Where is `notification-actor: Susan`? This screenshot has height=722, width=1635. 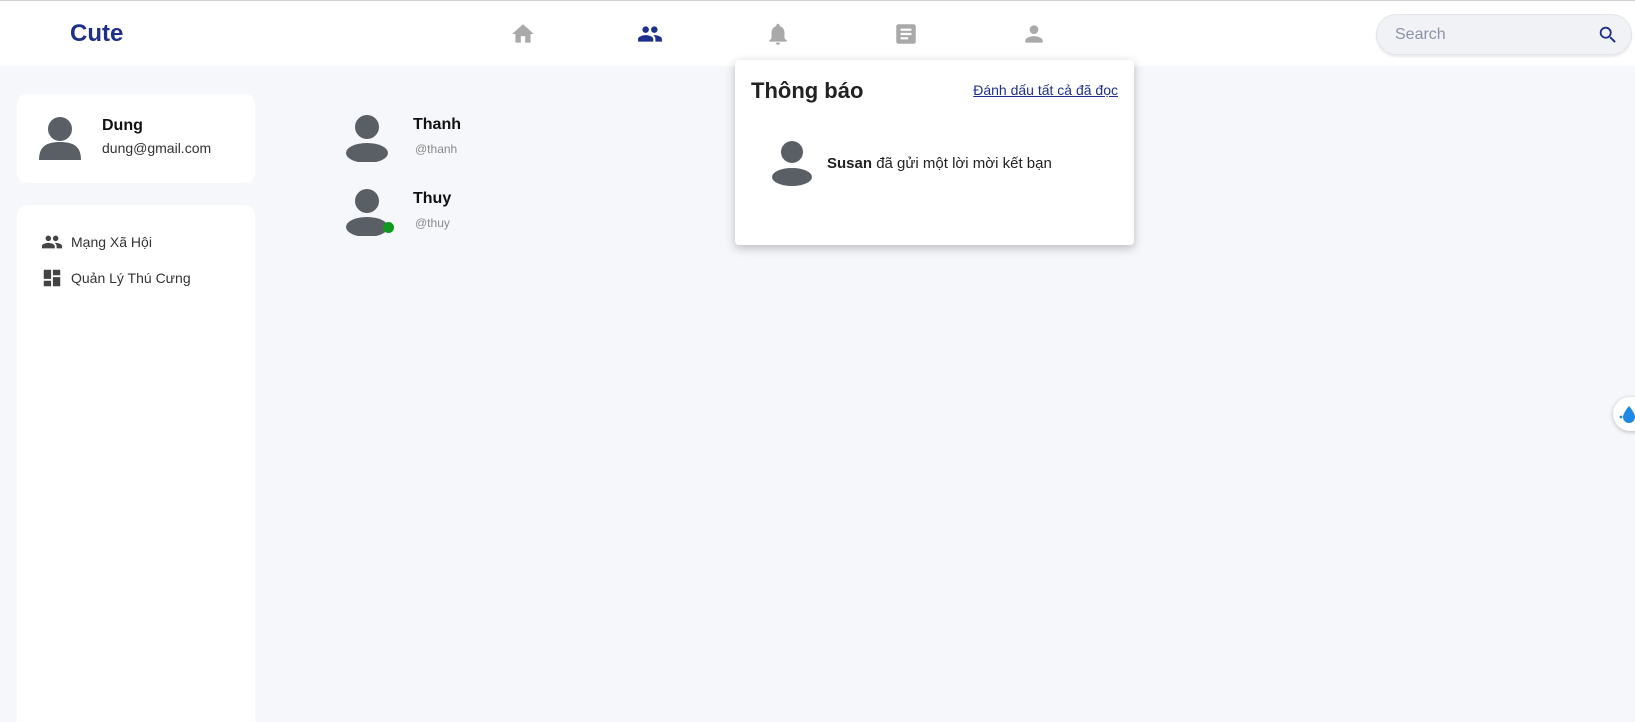 notification-actor: Susan is located at coordinates (850, 163).